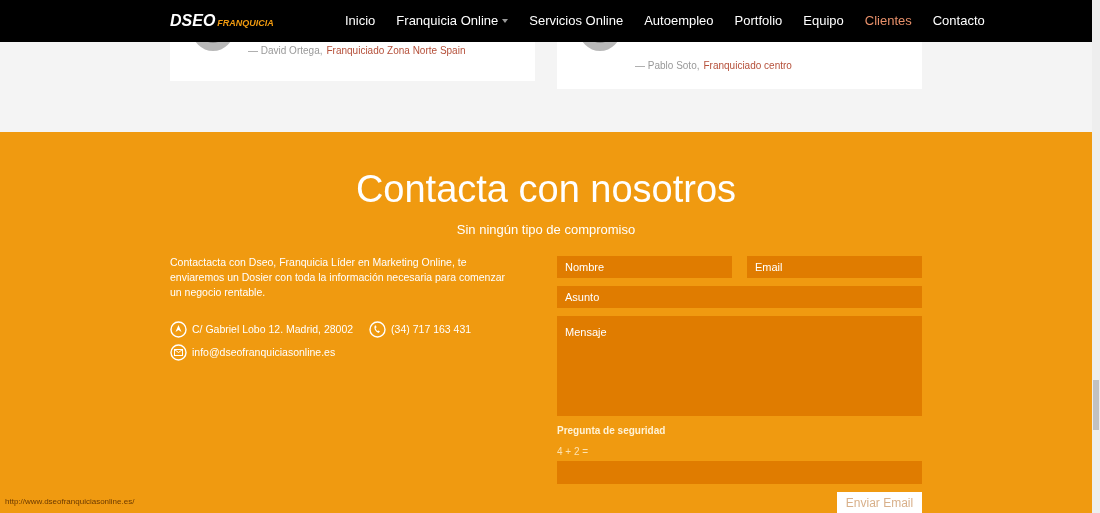 This screenshot has width=1100, height=513. I want to click on message-field: Mensaje, so click(739, 366).